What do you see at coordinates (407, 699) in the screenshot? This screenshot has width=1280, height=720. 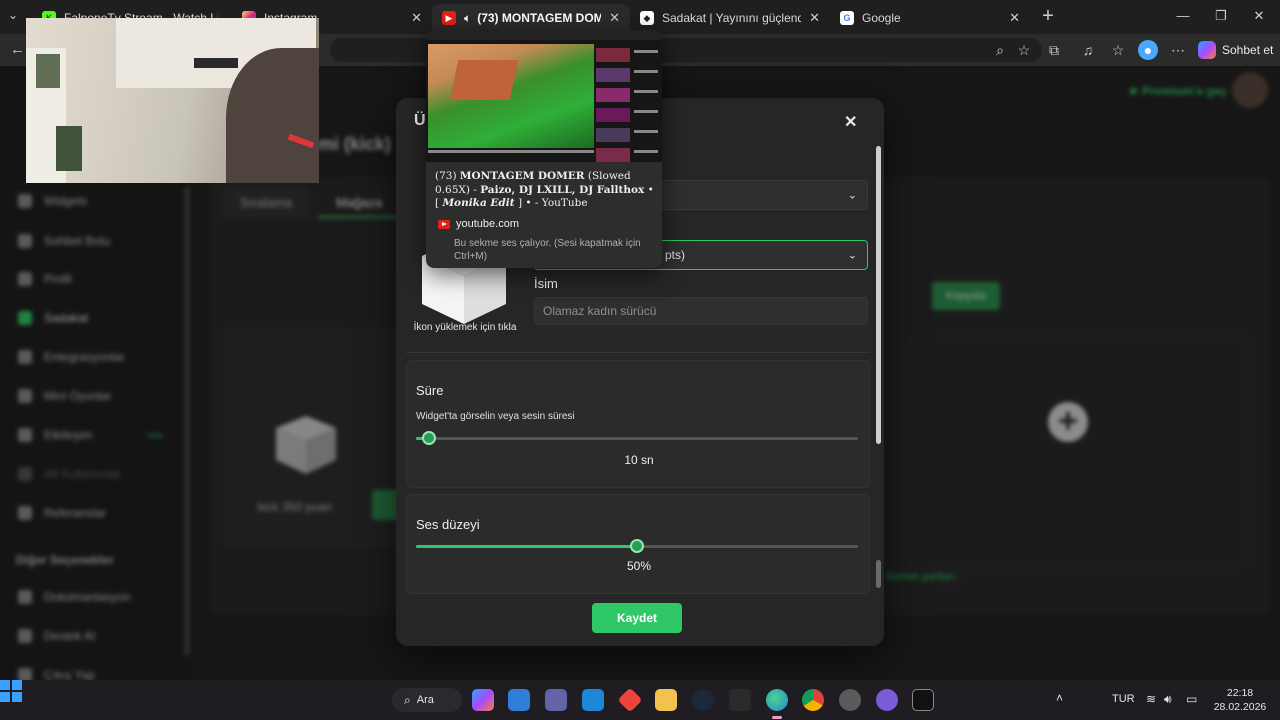 I see `search-icon: ⌕` at bounding box center [407, 699].